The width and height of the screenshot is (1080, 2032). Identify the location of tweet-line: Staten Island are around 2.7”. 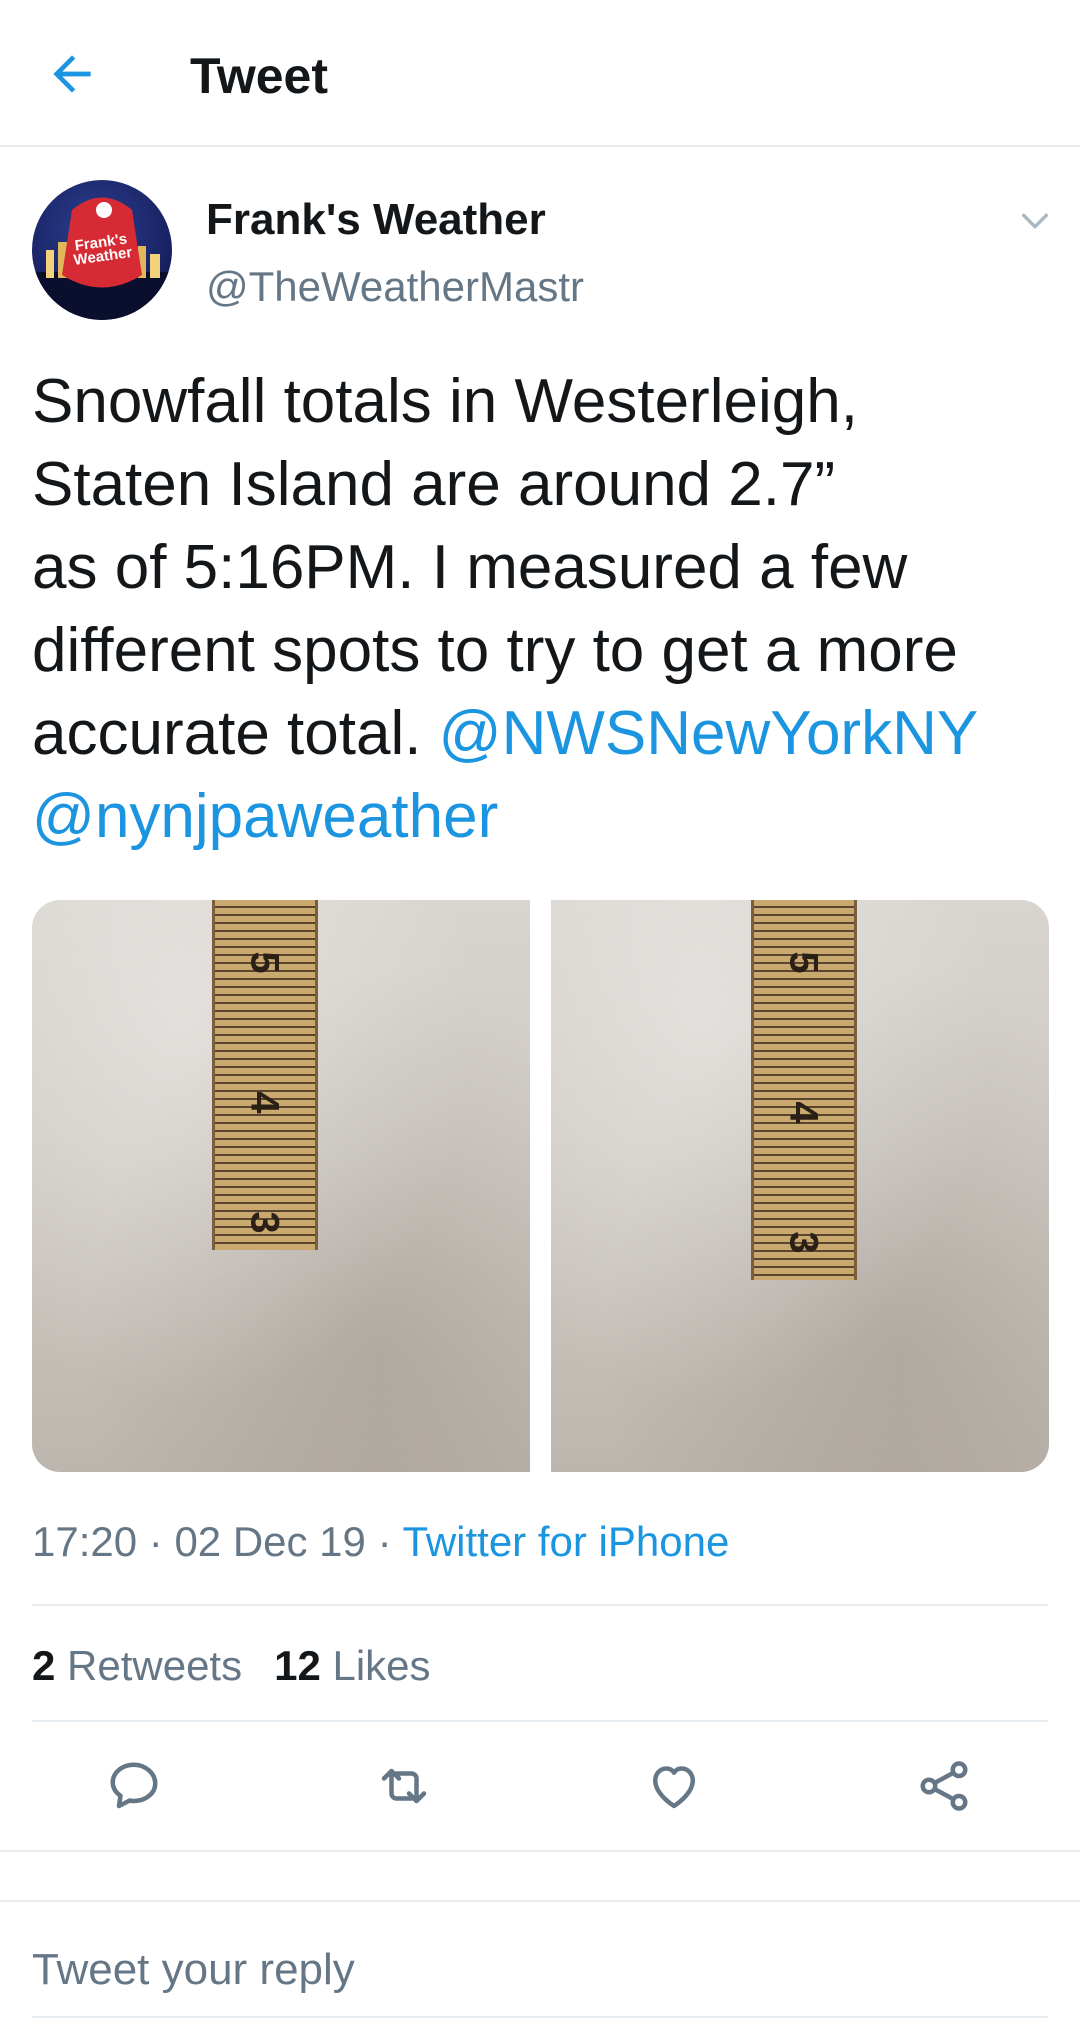
(434, 484).